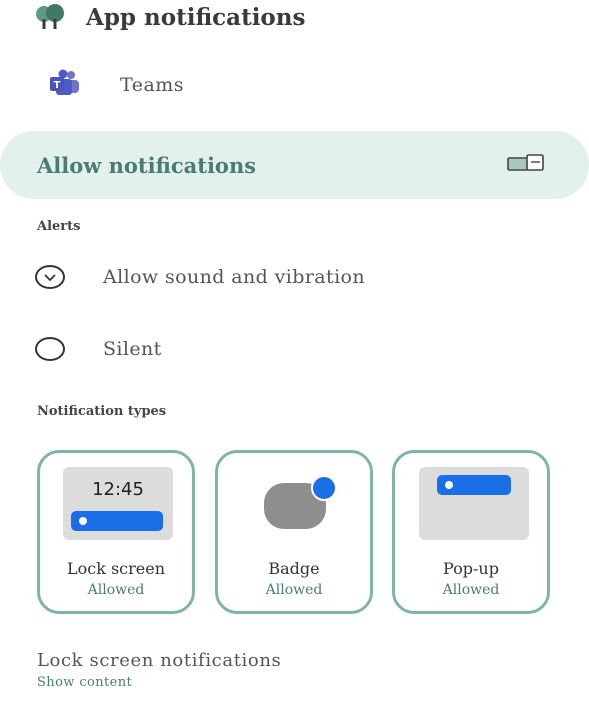 The width and height of the screenshot is (589, 716). Describe the element at coordinates (57, 85) in the screenshot. I see `svg-text: T` at that location.